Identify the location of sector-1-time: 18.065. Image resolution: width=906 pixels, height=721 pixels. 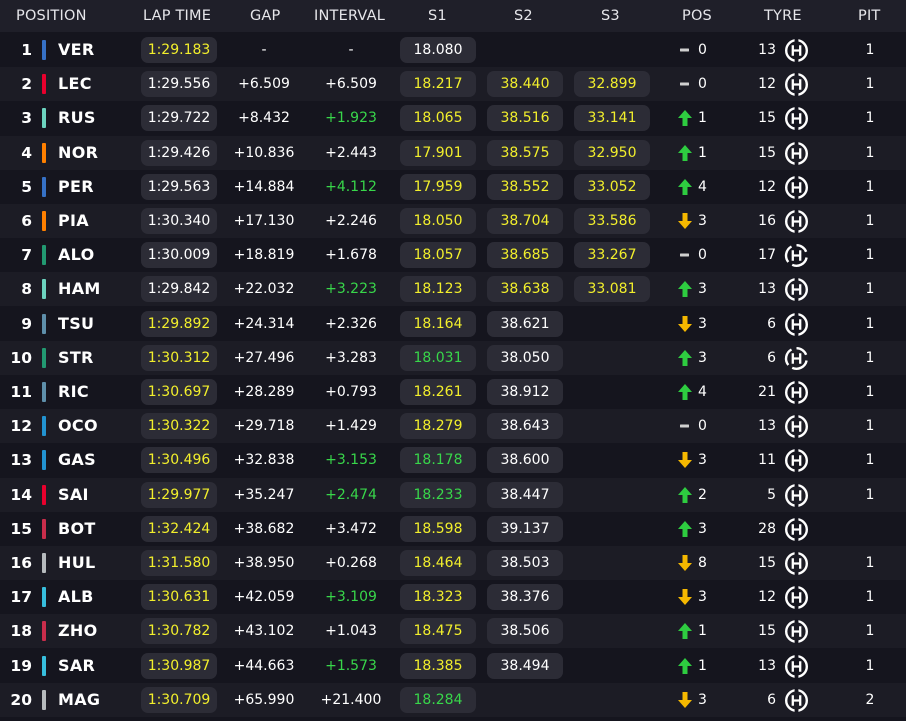
(438, 118).